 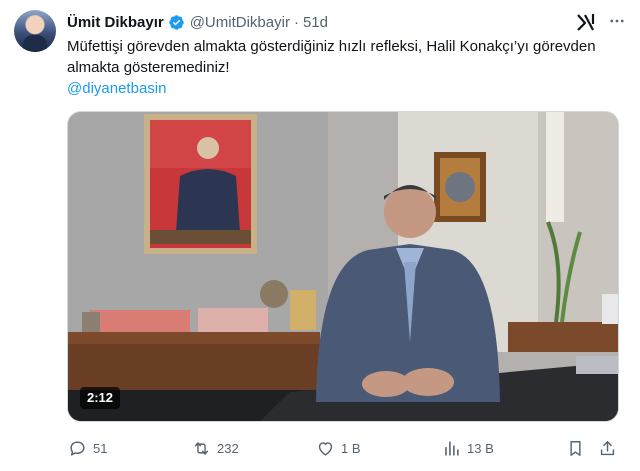 I want to click on tweet-header: Ümit Dikbayır @UmitDikbayir · 51d, so click(x=197, y=22).